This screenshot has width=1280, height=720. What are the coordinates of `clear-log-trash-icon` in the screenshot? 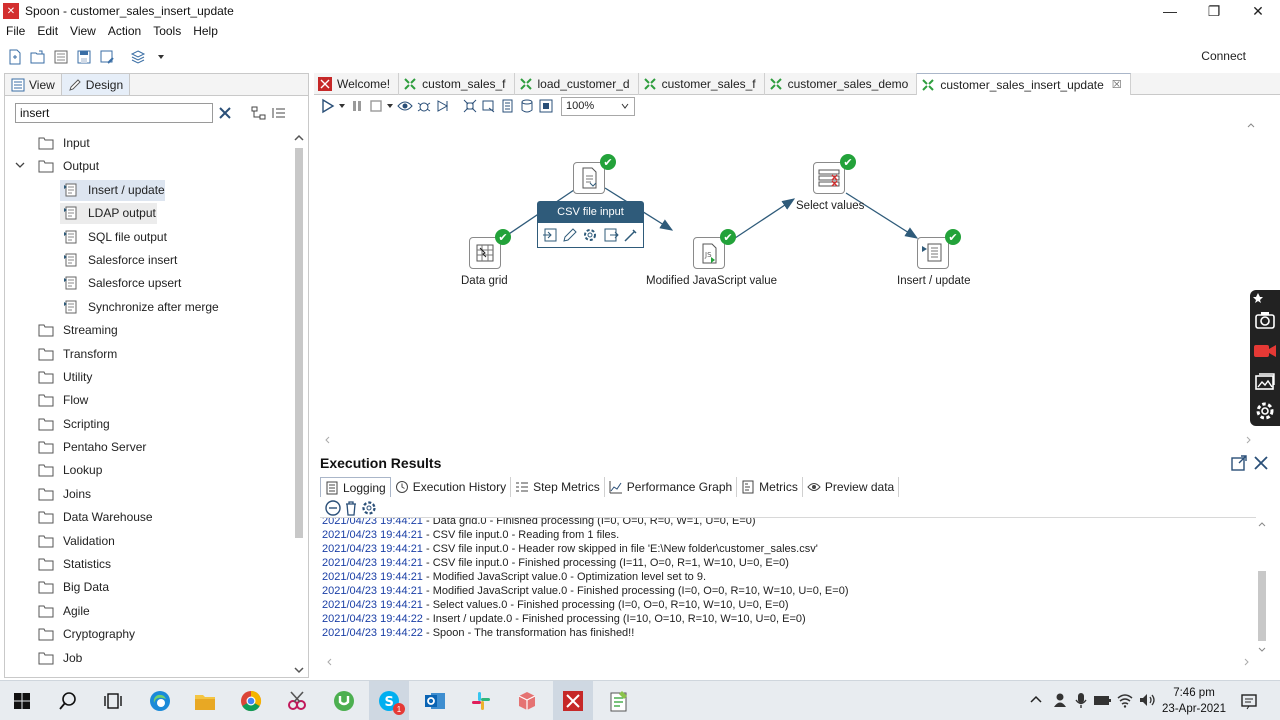 It's located at (351, 508).